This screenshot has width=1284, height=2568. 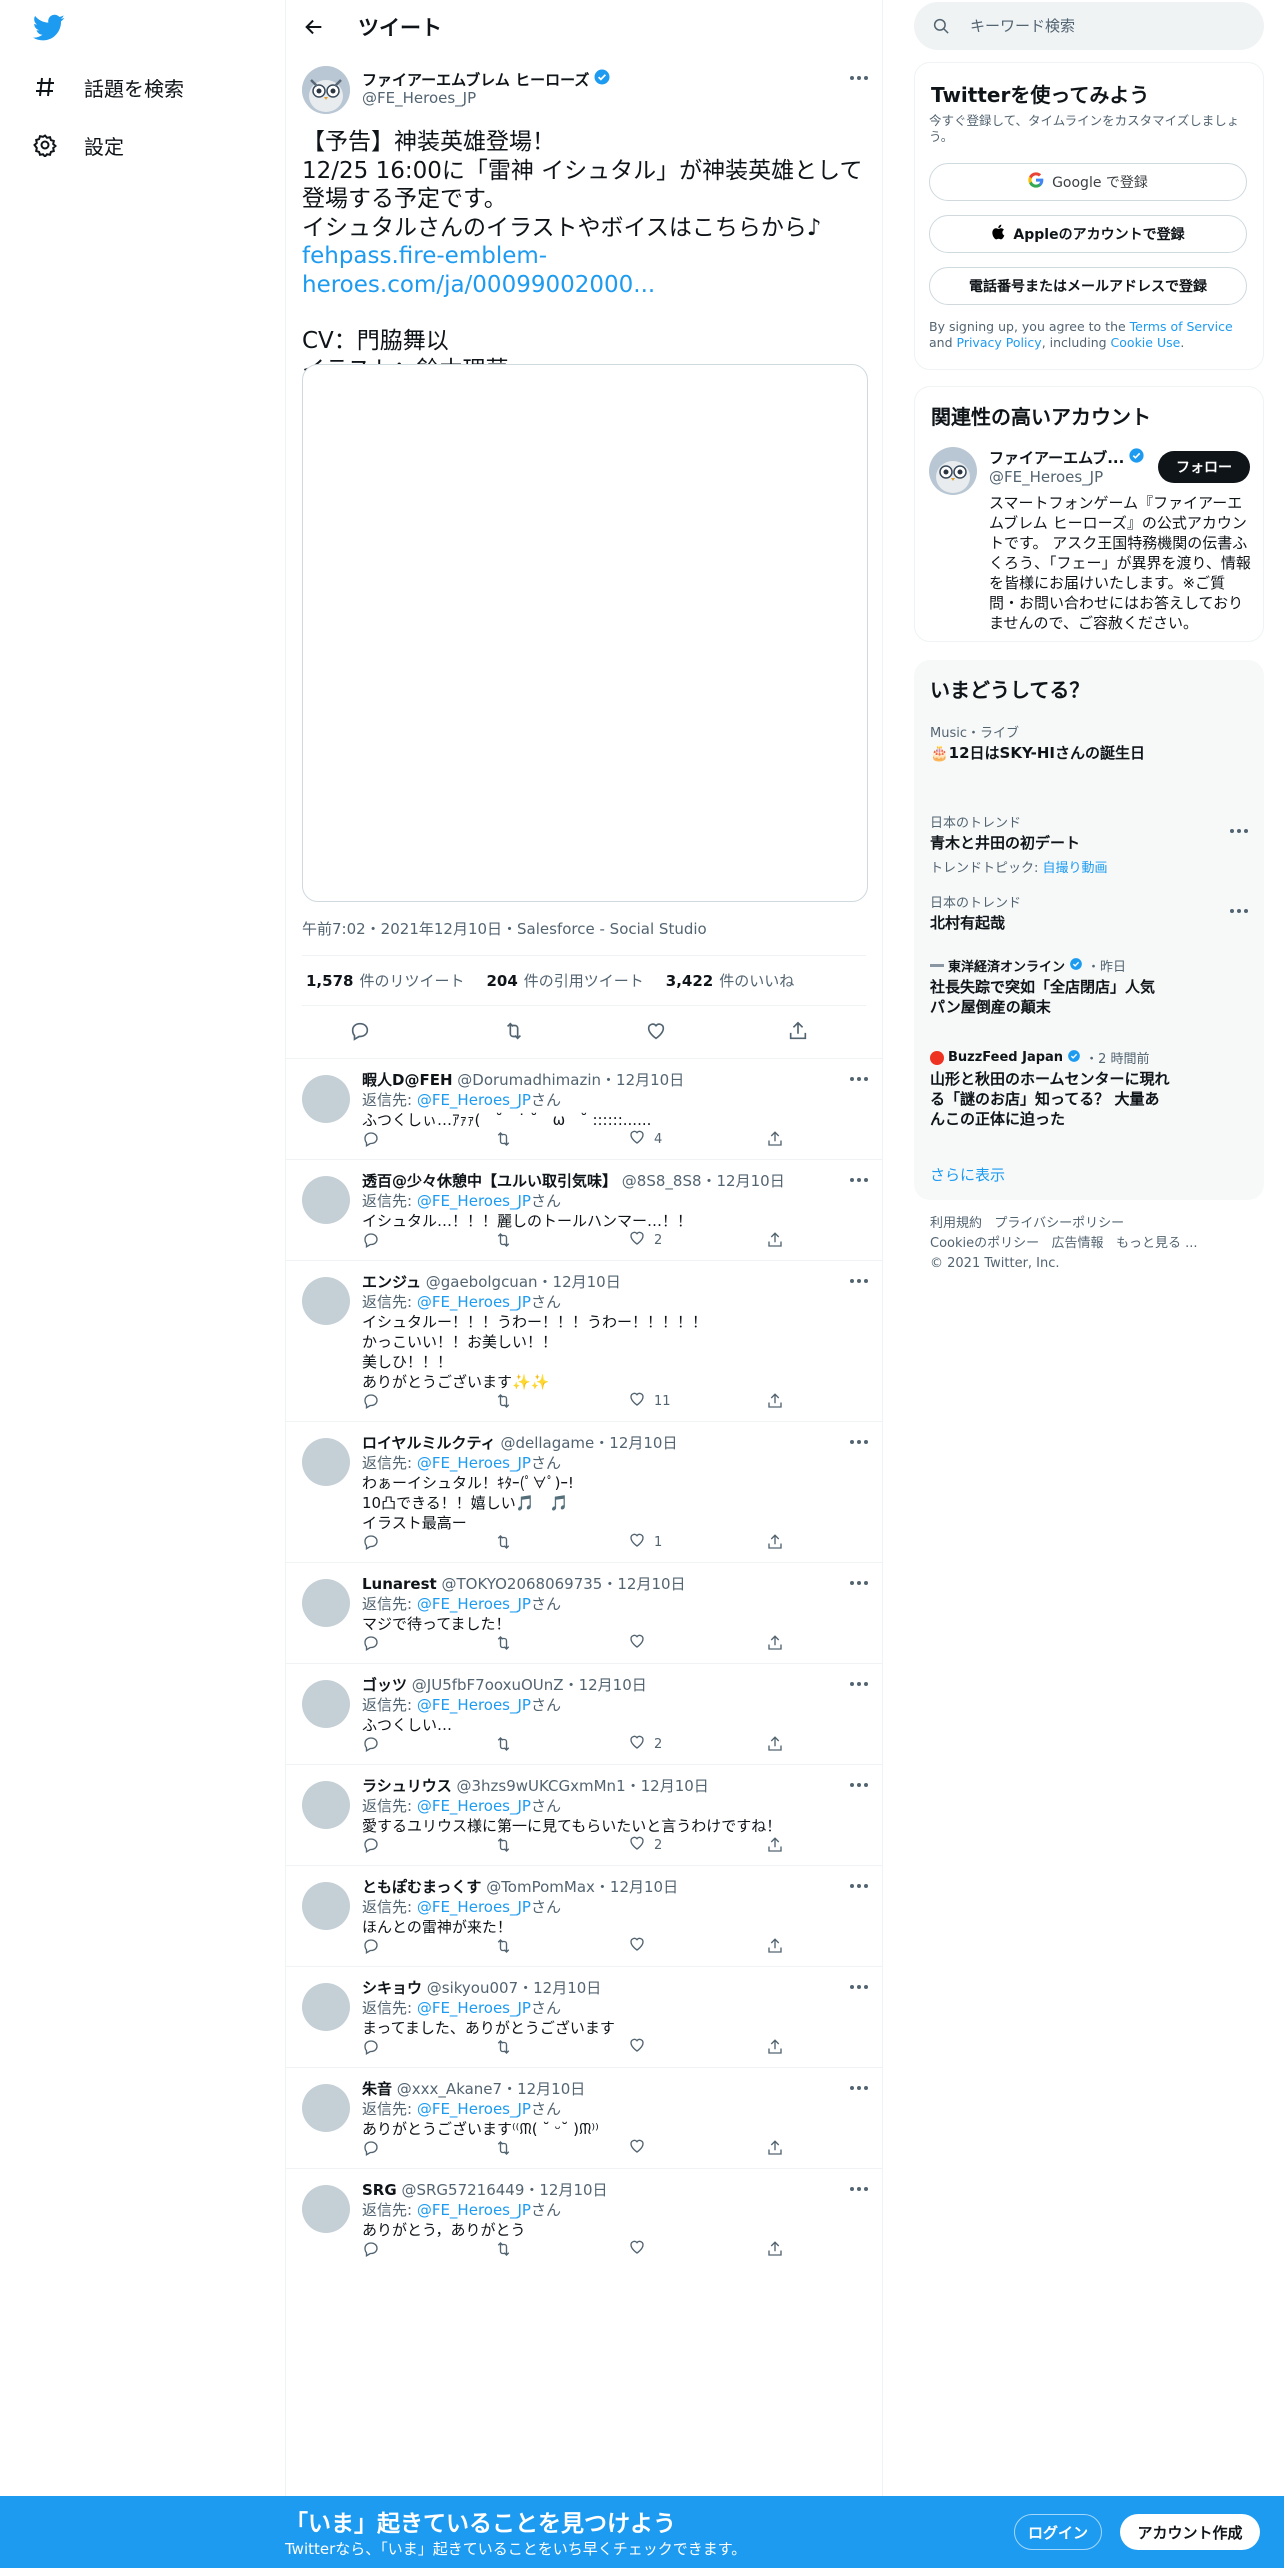 I want to click on reply-author-name: ロイヤルミルクティ, so click(x=429, y=1443).